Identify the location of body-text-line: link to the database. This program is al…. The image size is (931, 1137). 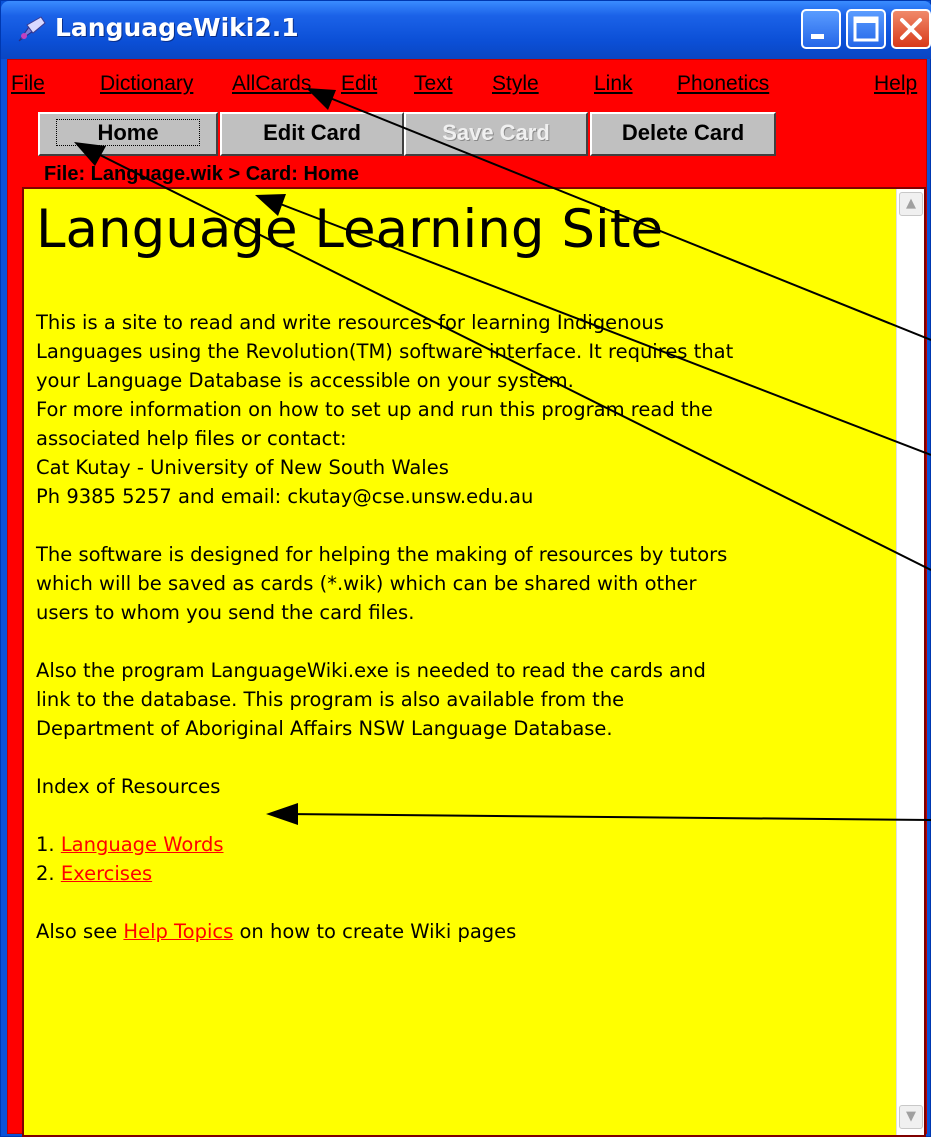
(330, 699).